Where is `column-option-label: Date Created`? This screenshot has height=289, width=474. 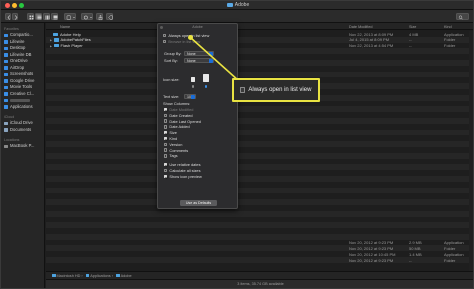
column-option-label: Date Created is located at coordinates (181, 115).